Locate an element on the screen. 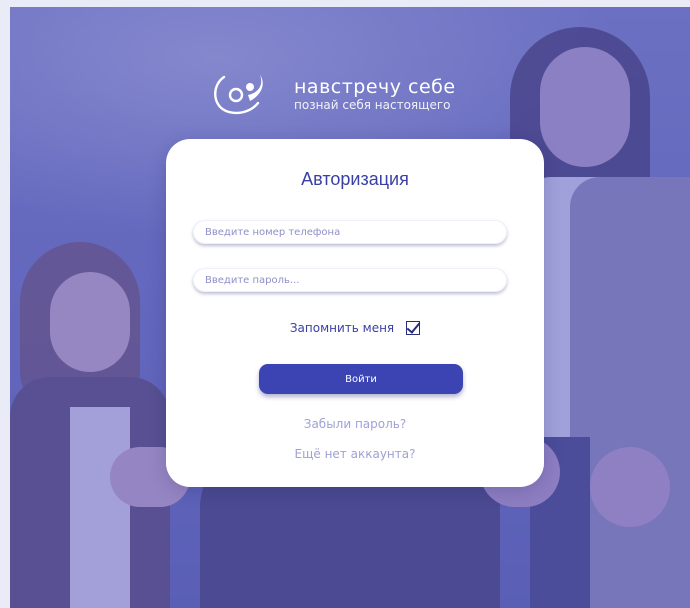 The width and height of the screenshot is (690, 608). brand-name: навстречу себе is located at coordinates (375, 87).